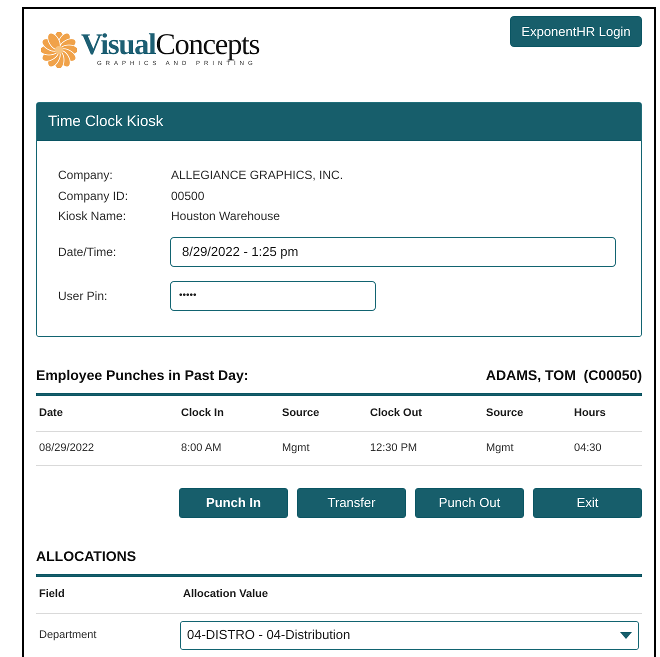 The image size is (660, 657). What do you see at coordinates (202, 412) in the screenshot?
I see `column-header: Clock In` at bounding box center [202, 412].